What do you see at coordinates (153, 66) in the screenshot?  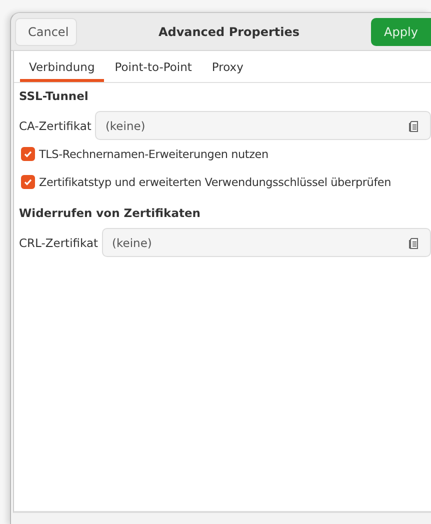 I see `tab: Point-to-Point` at bounding box center [153, 66].